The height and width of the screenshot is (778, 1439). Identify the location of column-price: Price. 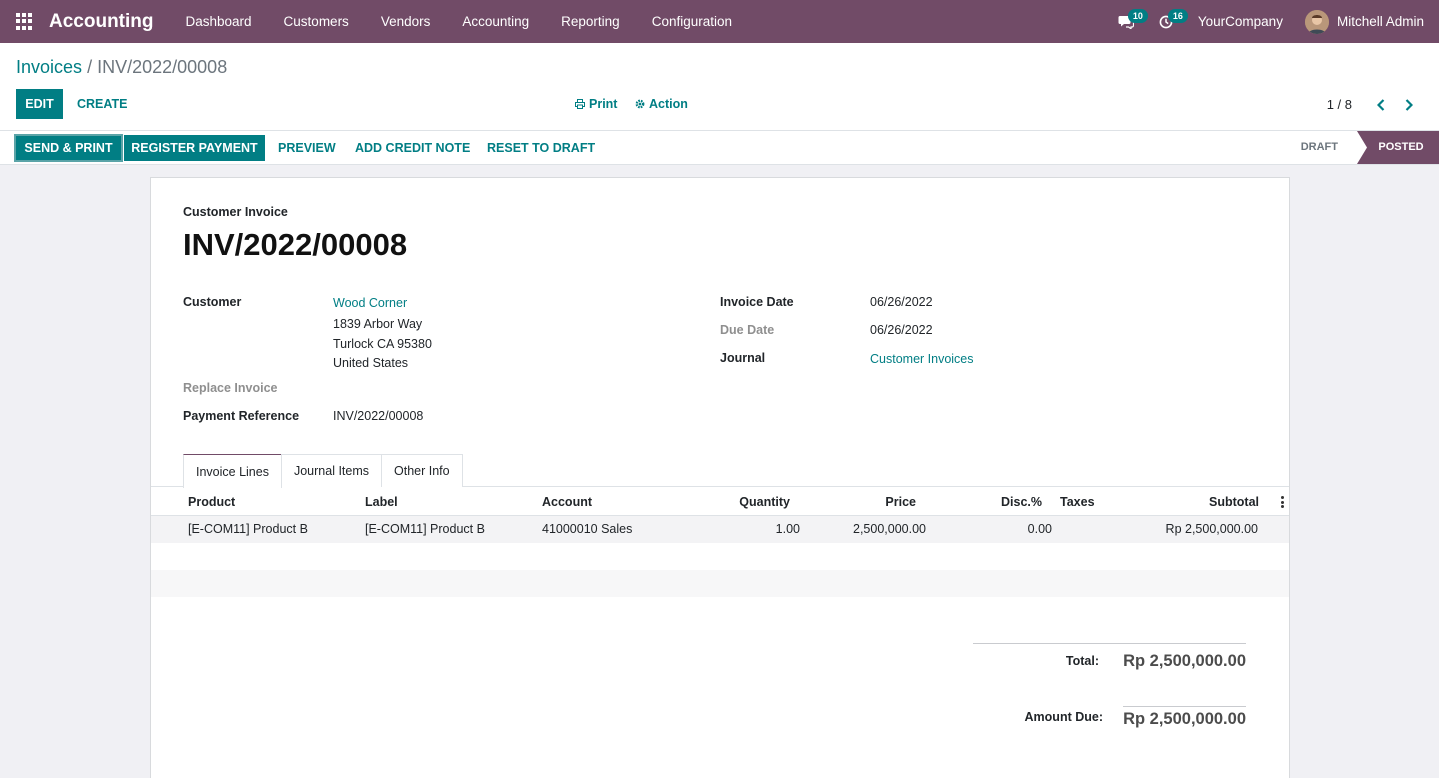
(900, 502).